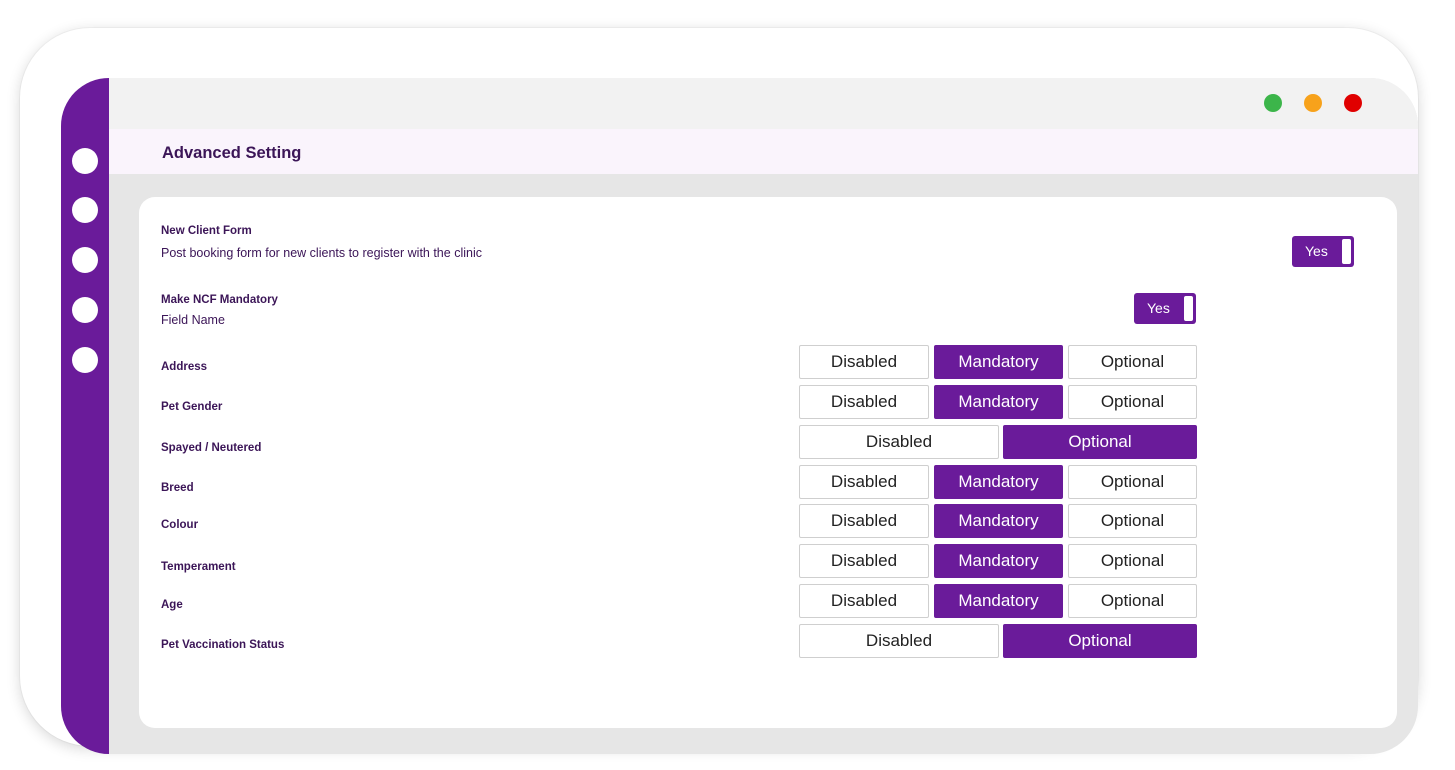 The height and width of the screenshot is (770, 1455). What do you see at coordinates (193, 320) in the screenshot?
I see `field-name-label: Field Name` at bounding box center [193, 320].